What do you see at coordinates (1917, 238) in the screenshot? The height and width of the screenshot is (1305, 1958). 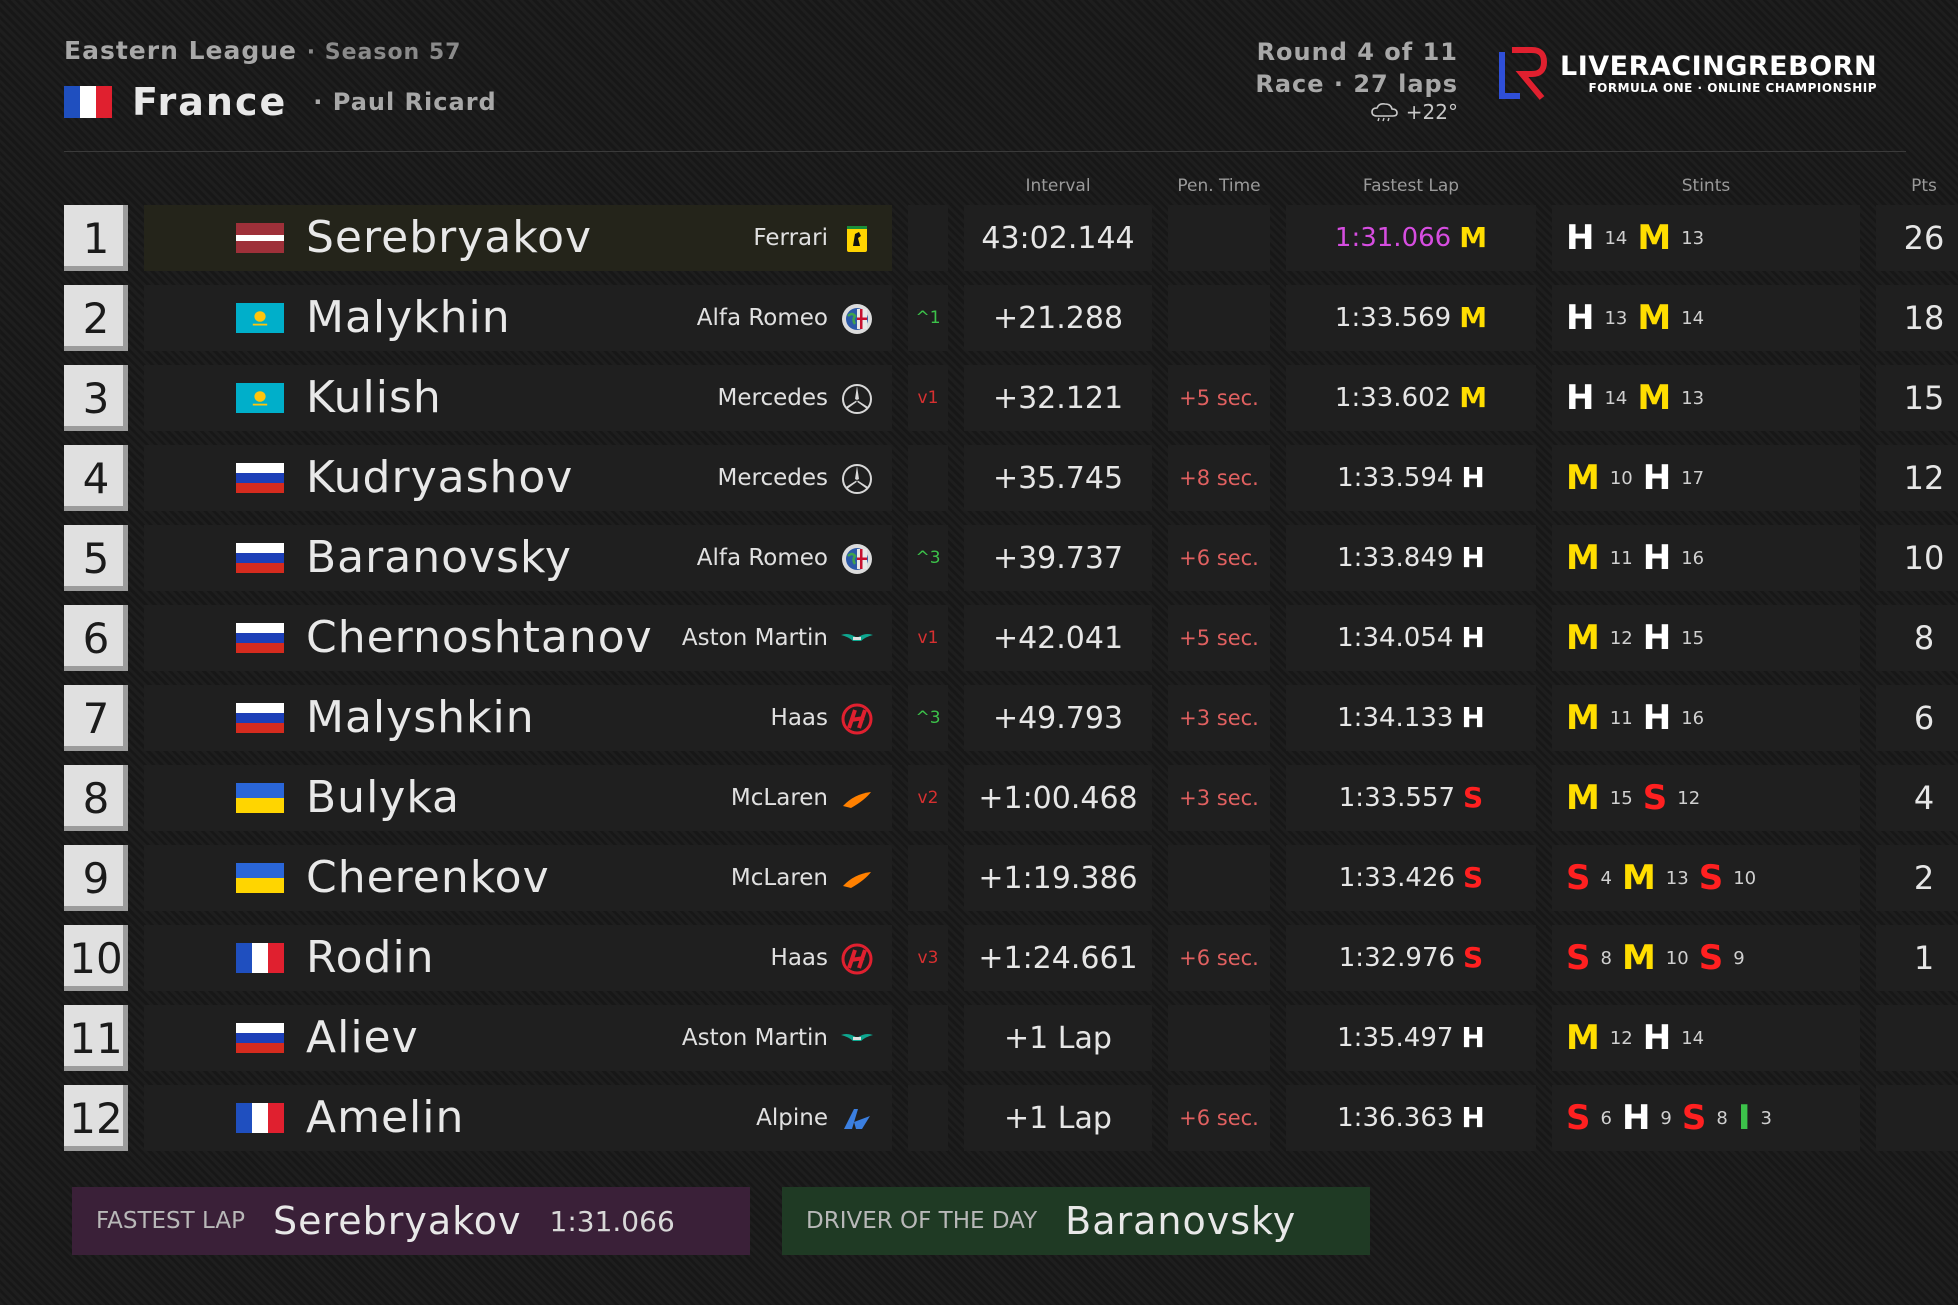 I see `points-value: 26` at bounding box center [1917, 238].